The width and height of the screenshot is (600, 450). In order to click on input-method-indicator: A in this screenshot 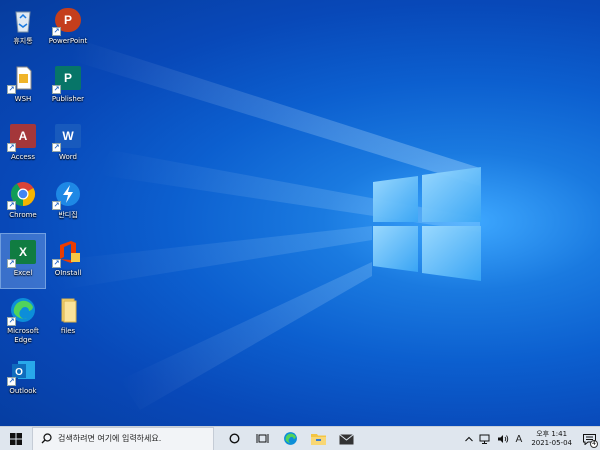, I will do `click(518, 439)`.